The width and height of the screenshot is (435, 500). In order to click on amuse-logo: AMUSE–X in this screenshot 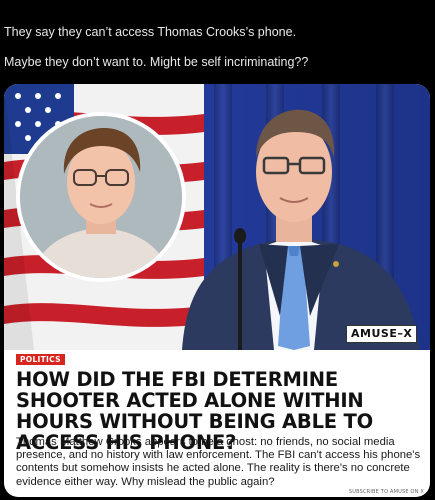, I will do `click(382, 334)`.